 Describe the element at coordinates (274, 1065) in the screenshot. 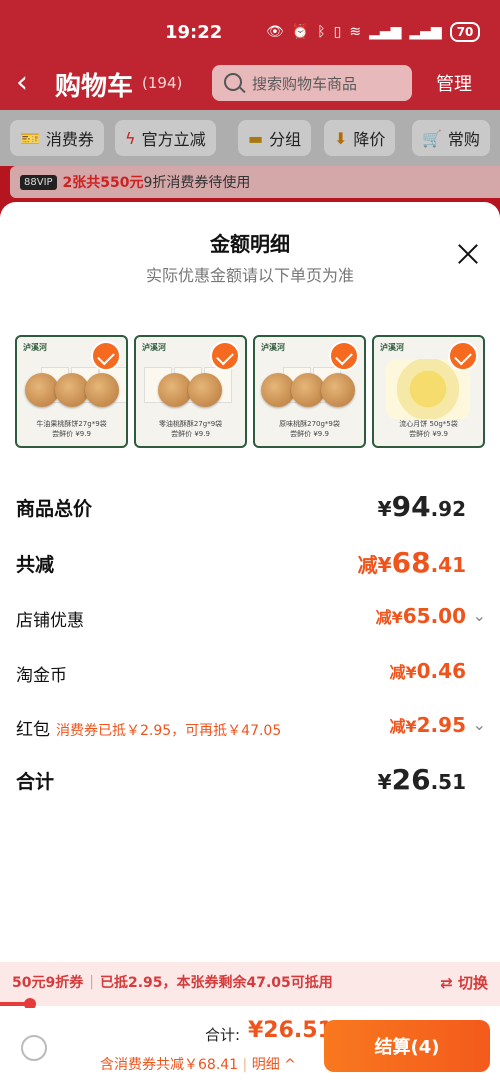

I see `detail-toggle: 明细 ^` at that location.